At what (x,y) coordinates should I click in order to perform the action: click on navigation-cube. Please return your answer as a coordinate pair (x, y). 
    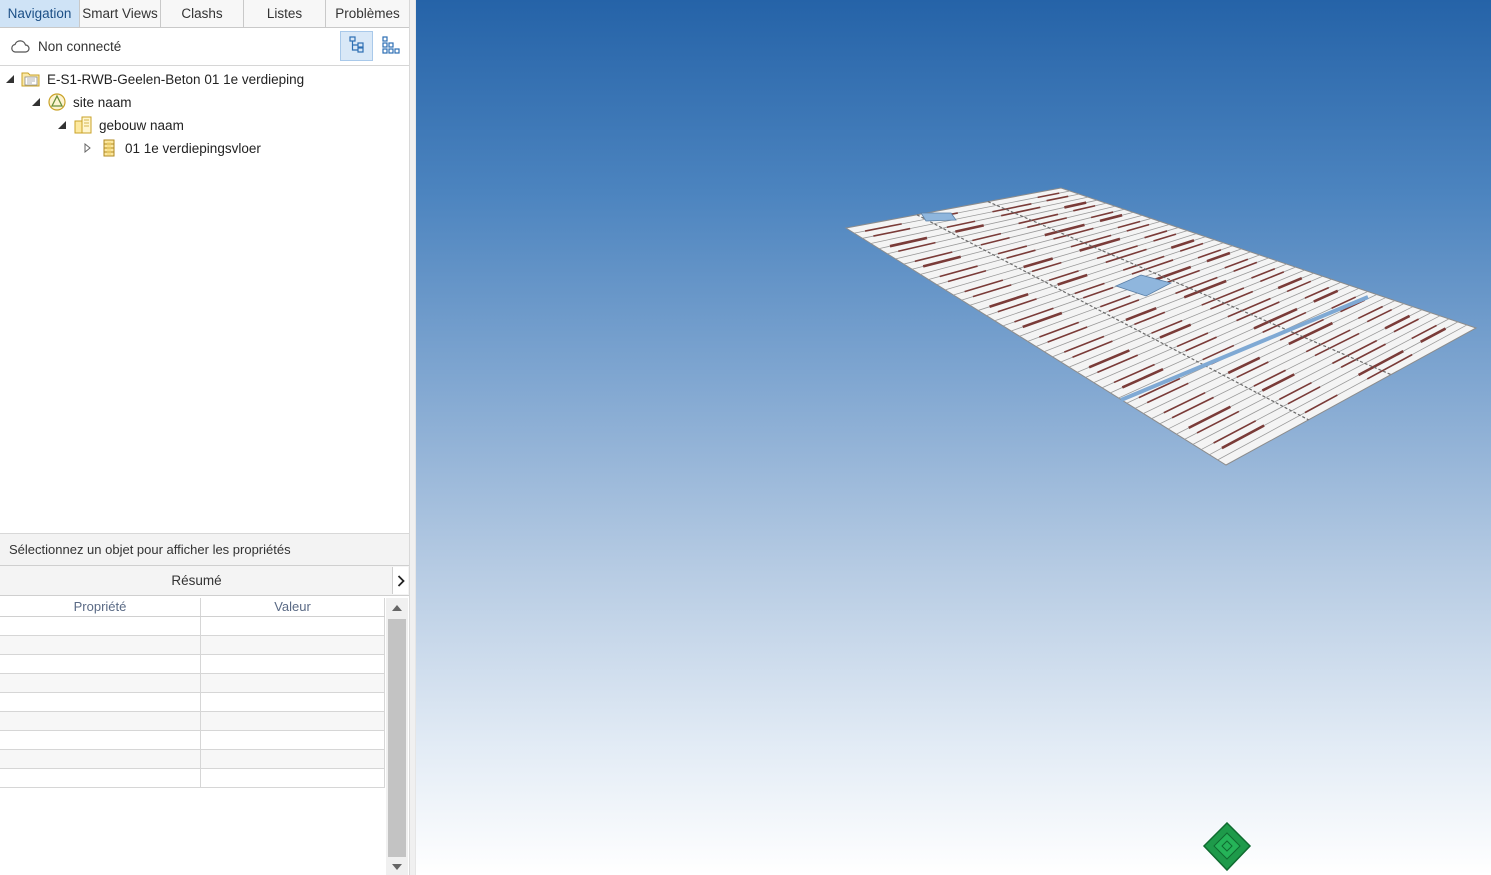
    Looking at the image, I should click on (1227, 848).